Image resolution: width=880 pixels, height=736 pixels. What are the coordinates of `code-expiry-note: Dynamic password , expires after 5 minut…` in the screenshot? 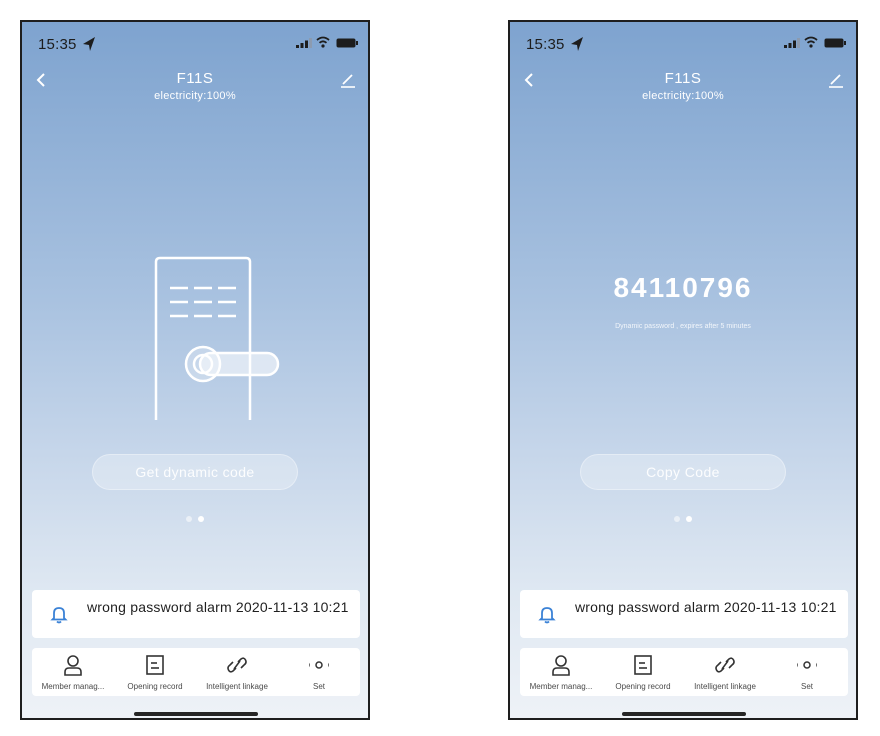 It's located at (683, 326).